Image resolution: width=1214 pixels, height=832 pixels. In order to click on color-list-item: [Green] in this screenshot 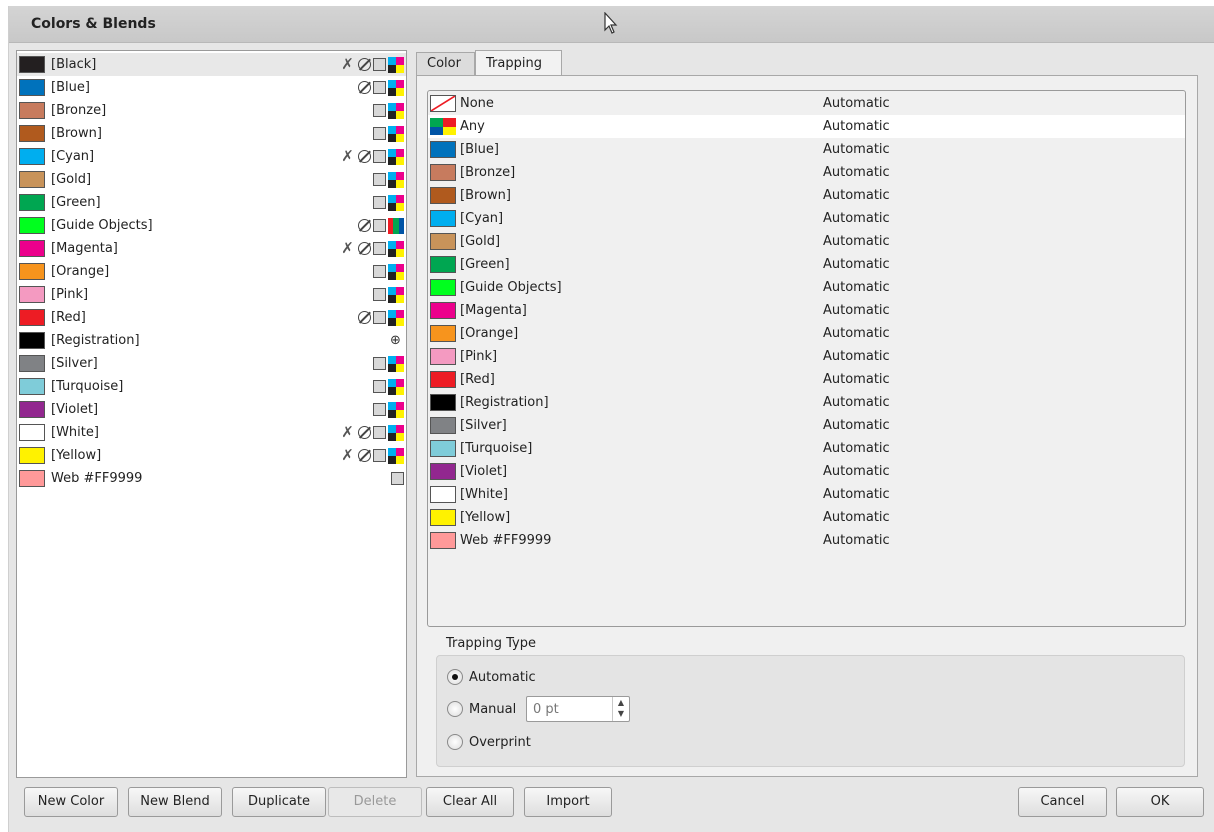, I will do `click(211, 202)`.